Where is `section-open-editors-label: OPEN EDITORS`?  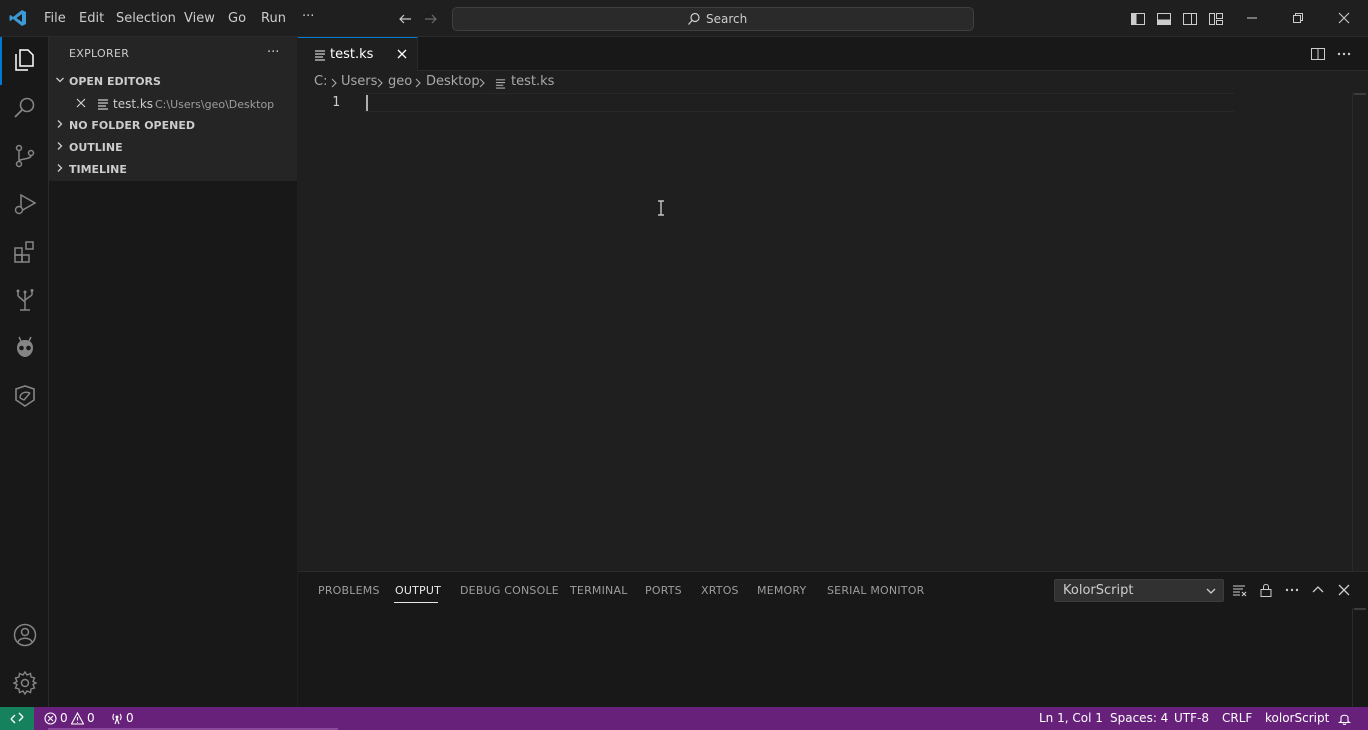
section-open-editors-label: OPEN EDITORS is located at coordinates (115, 81).